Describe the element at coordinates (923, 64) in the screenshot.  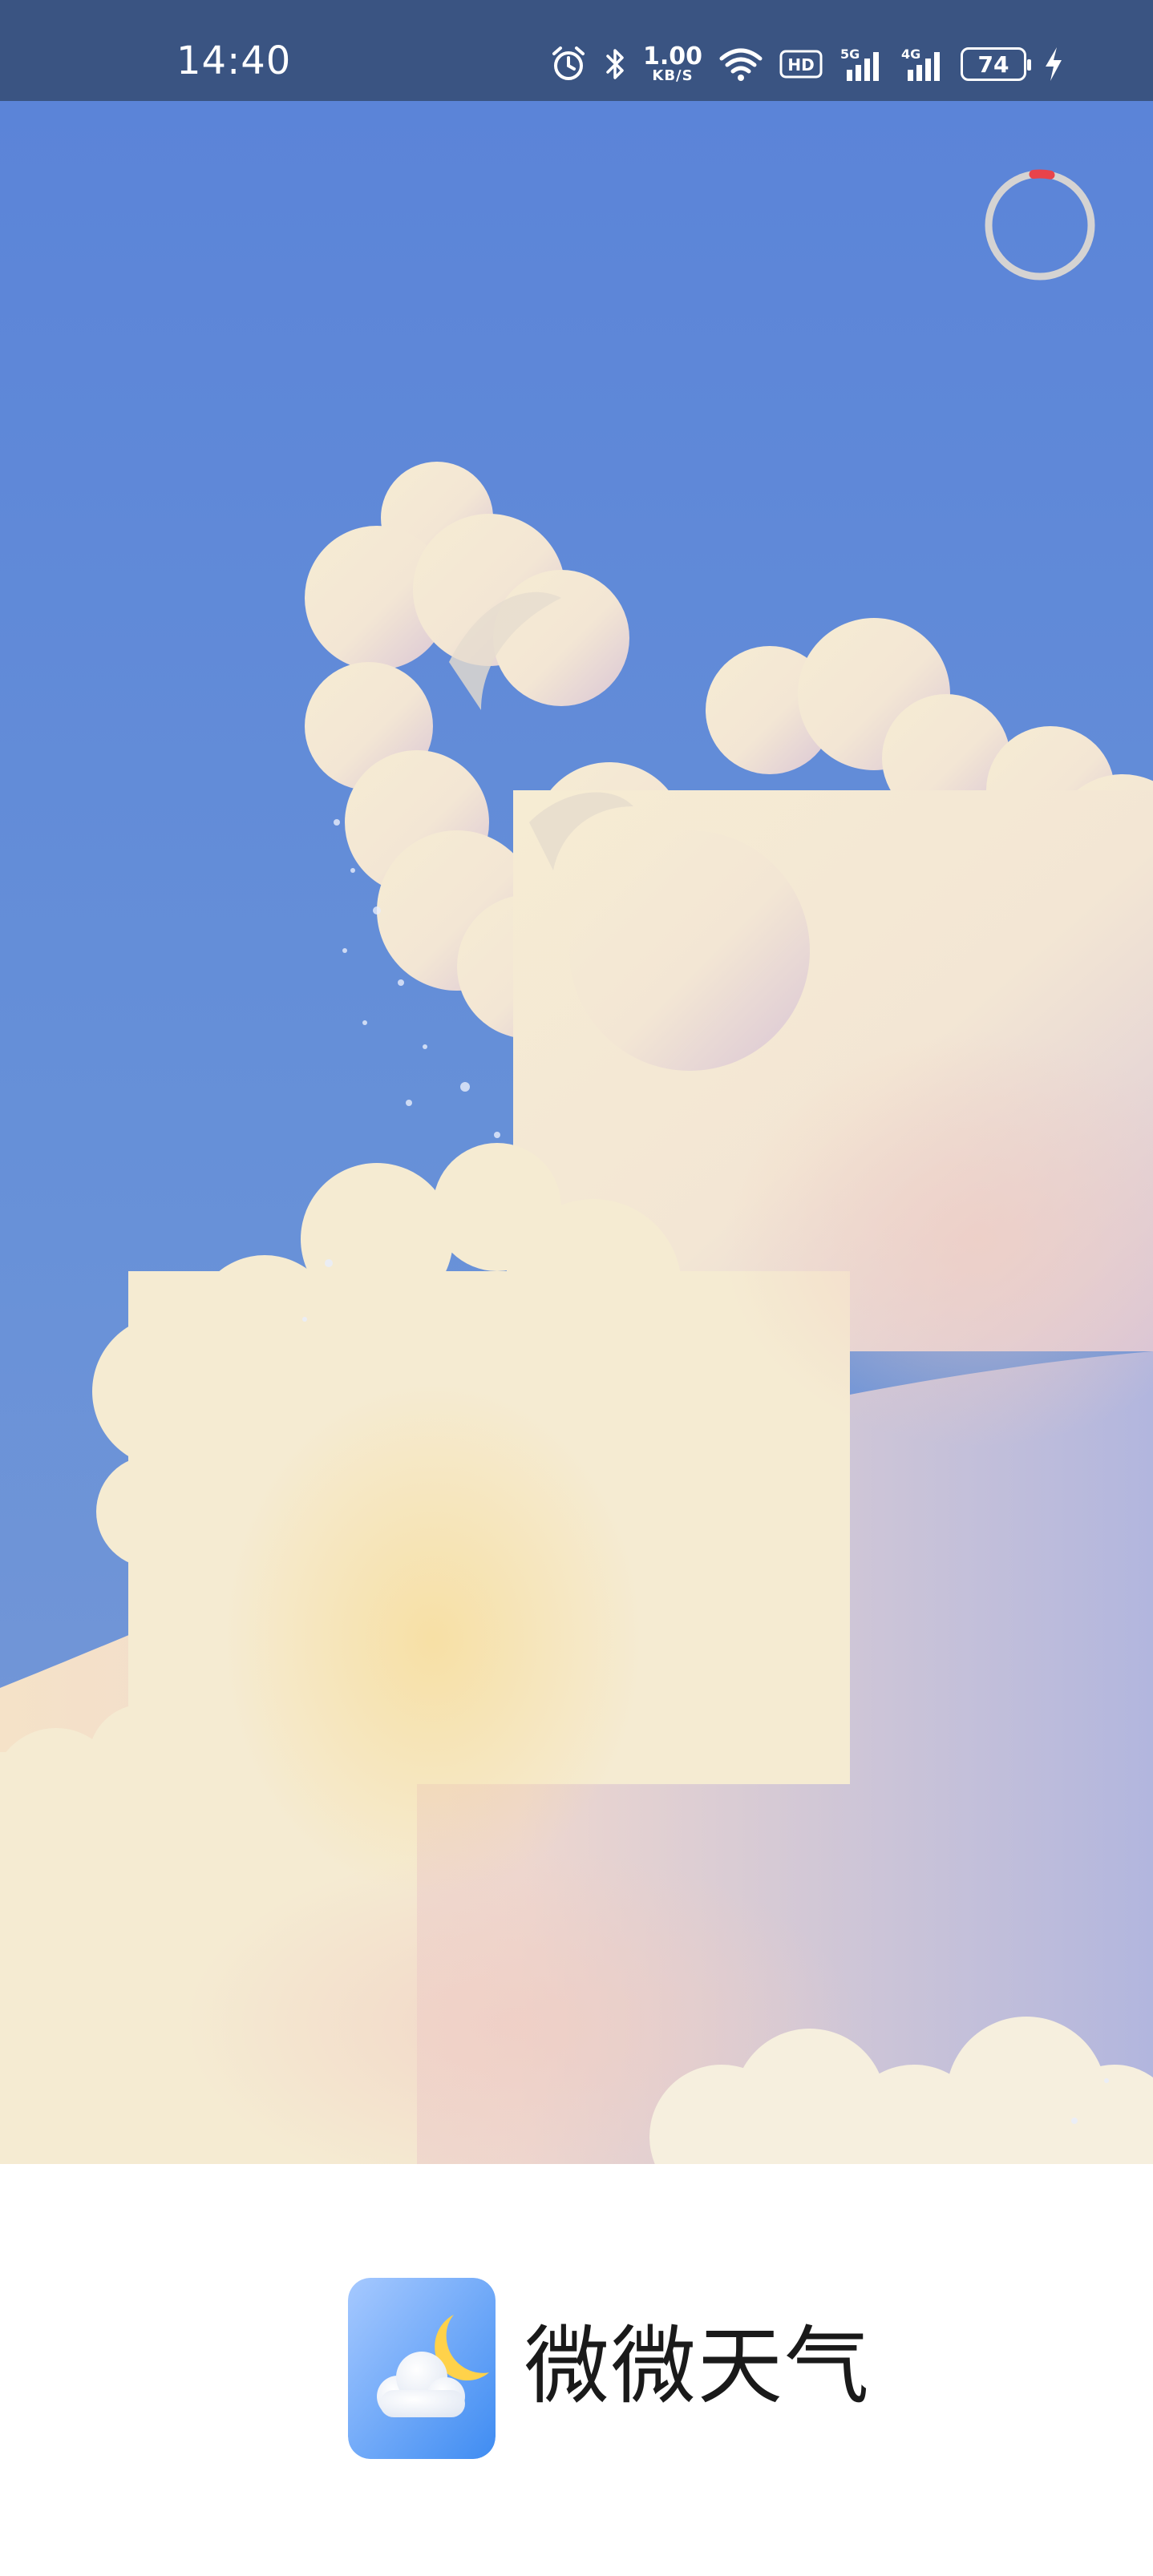
I see `signal-4g-icon: 4G` at that location.